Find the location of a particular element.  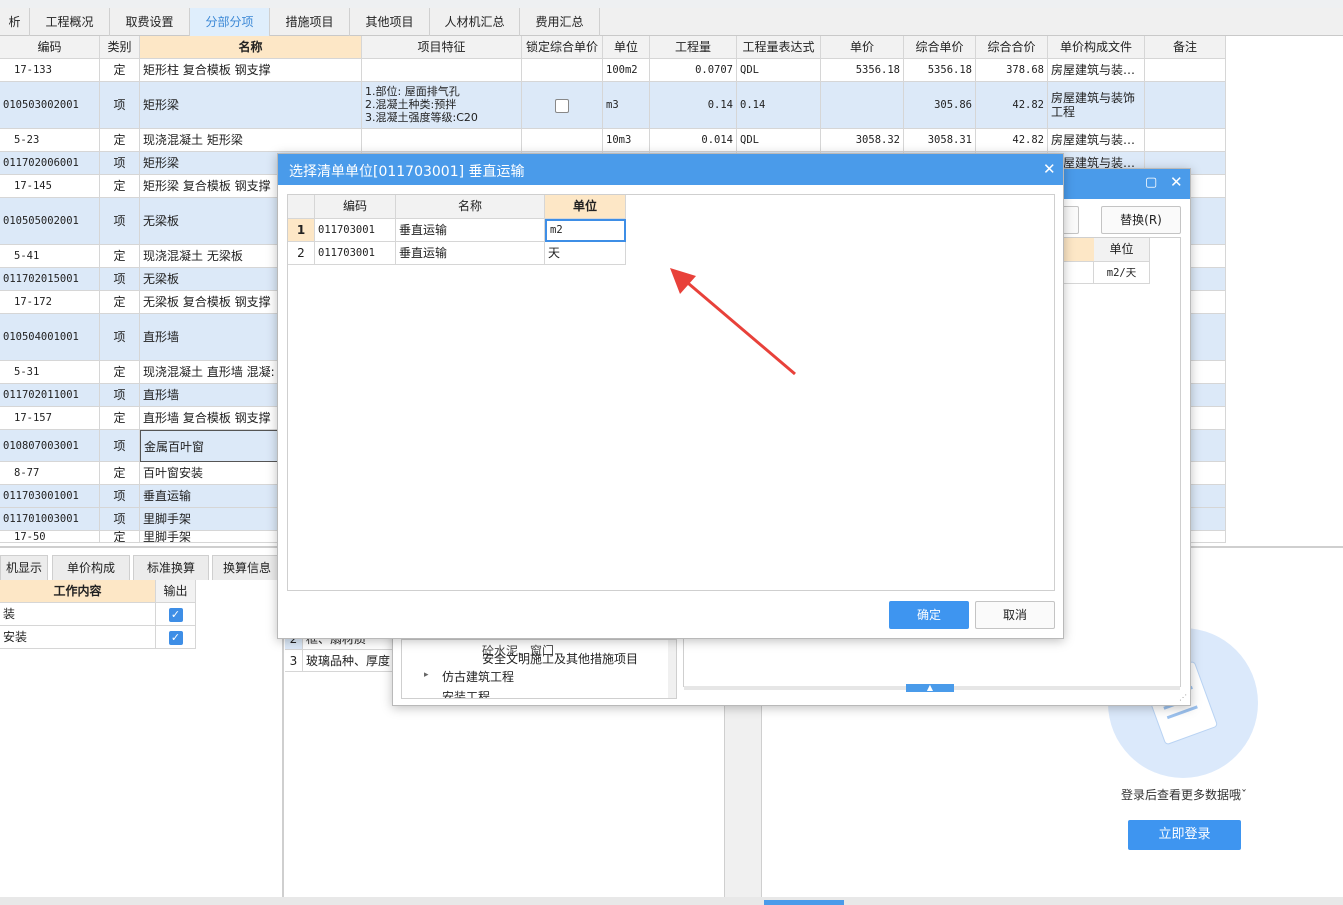

row-code: 8-77 is located at coordinates (50, 473).